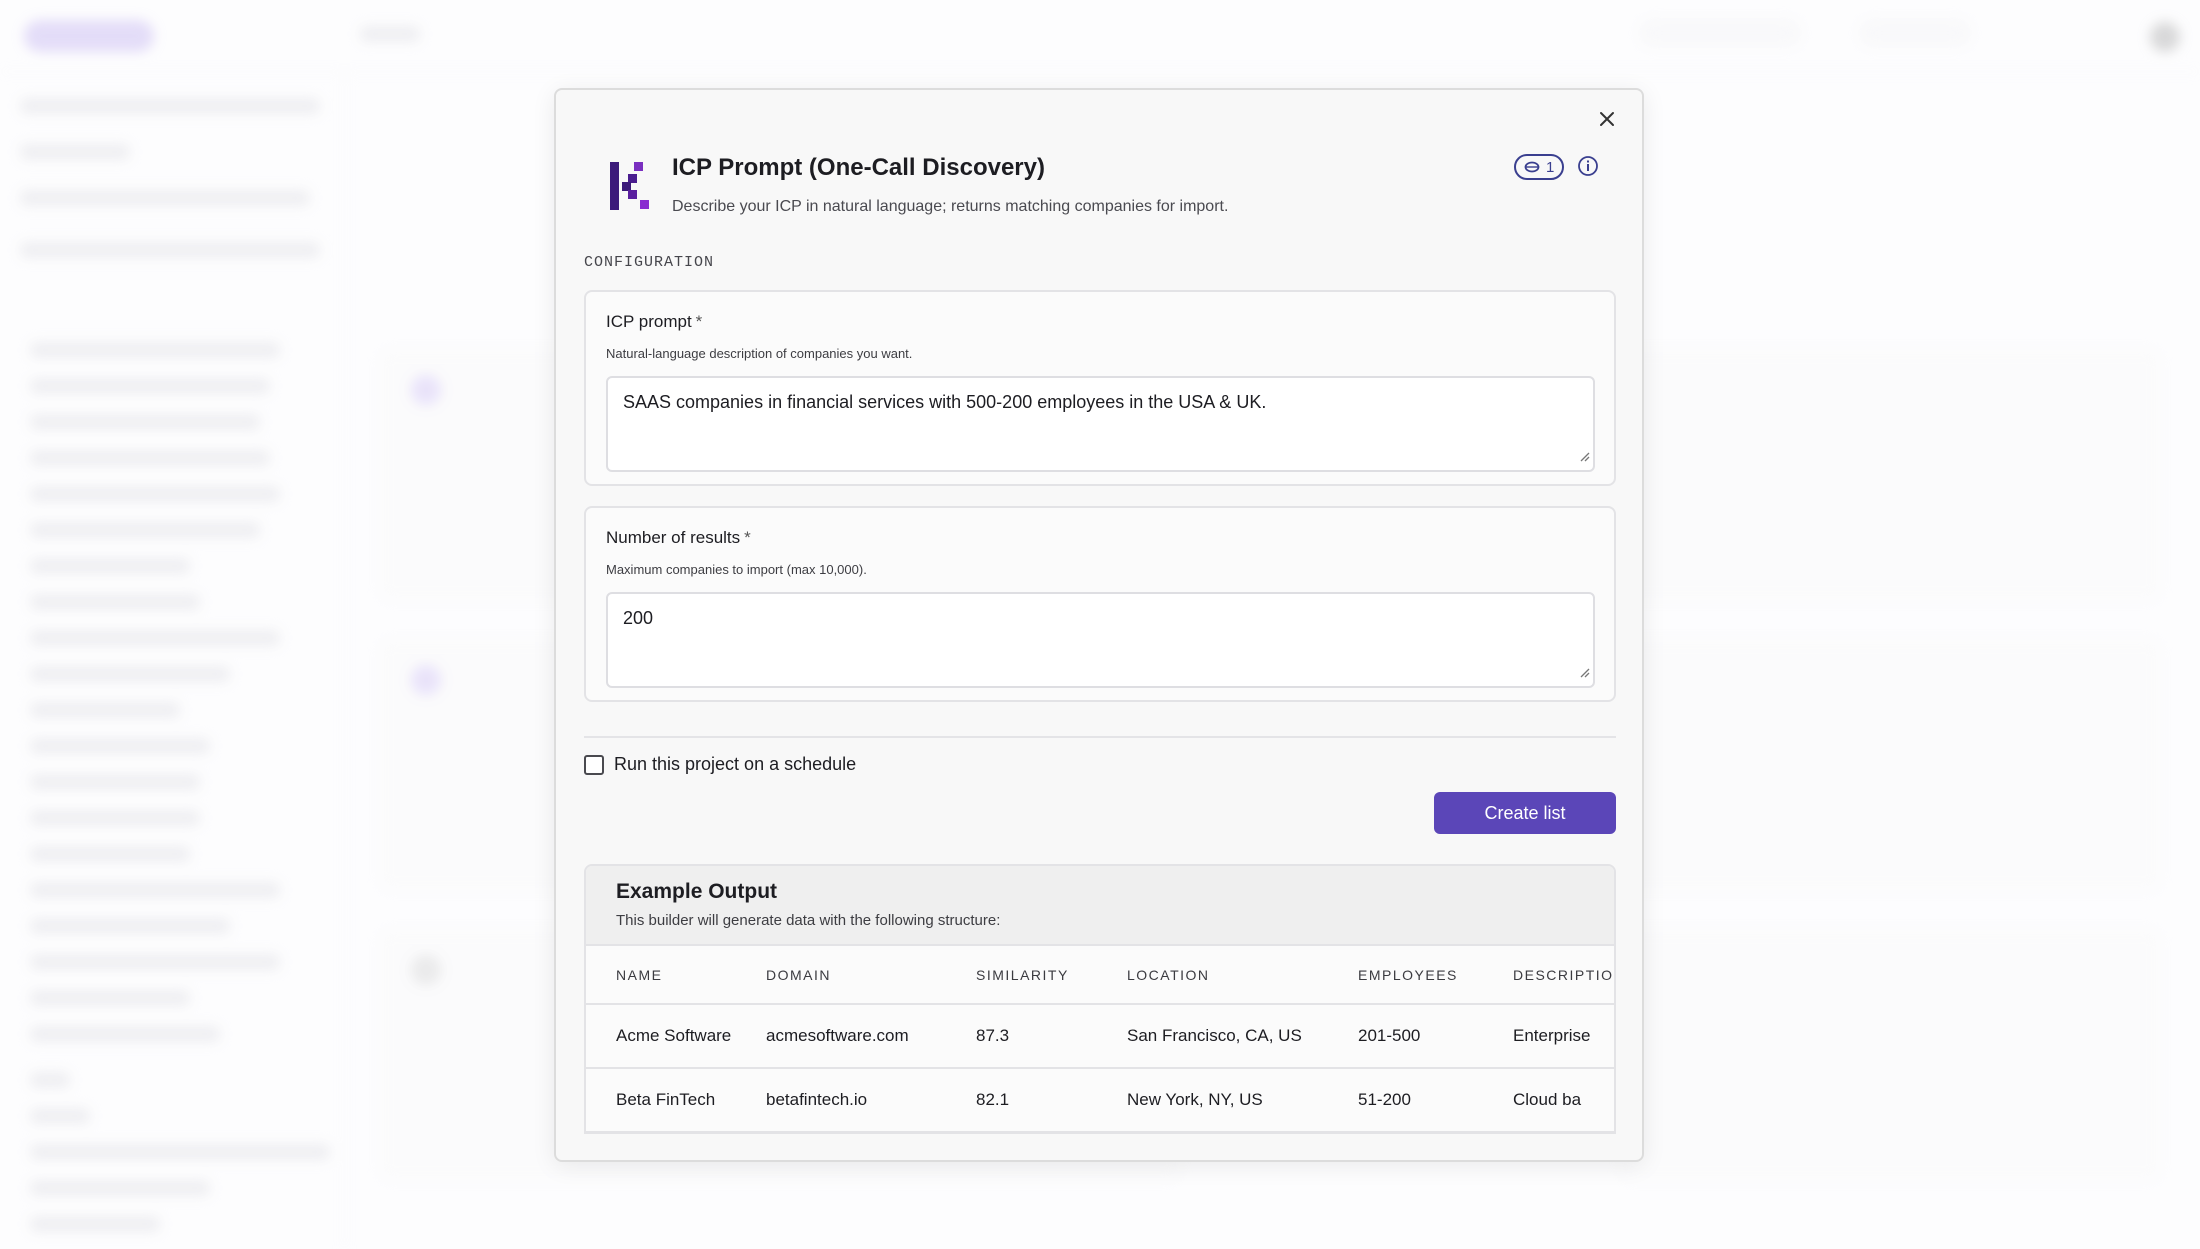 The height and width of the screenshot is (1249, 2200). I want to click on configuration-section-label: CONFIGURATION, so click(649, 262).